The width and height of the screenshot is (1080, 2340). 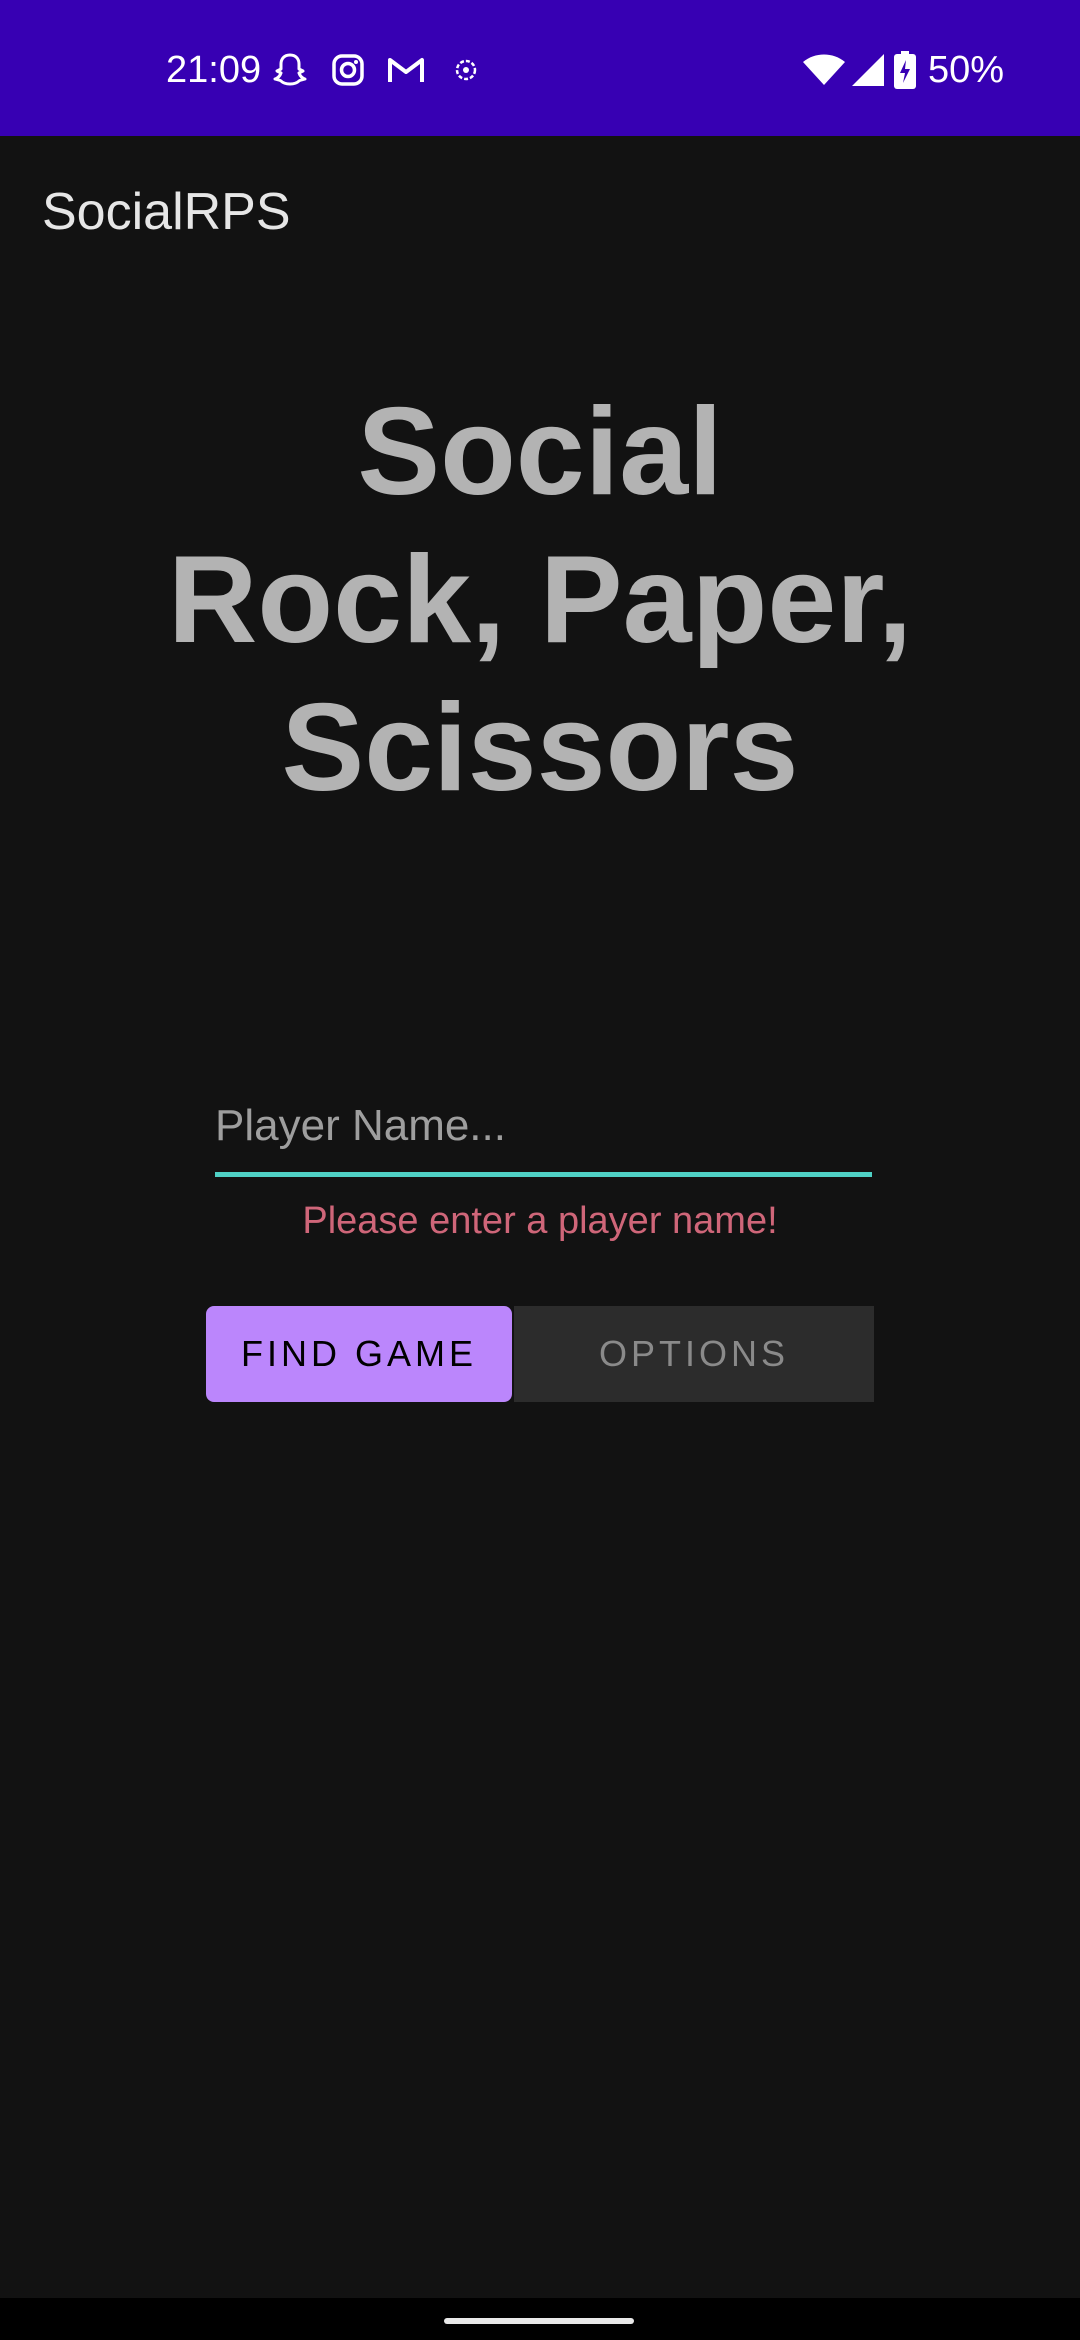 I want to click on cellular-signal-icon, so click(x=868, y=70).